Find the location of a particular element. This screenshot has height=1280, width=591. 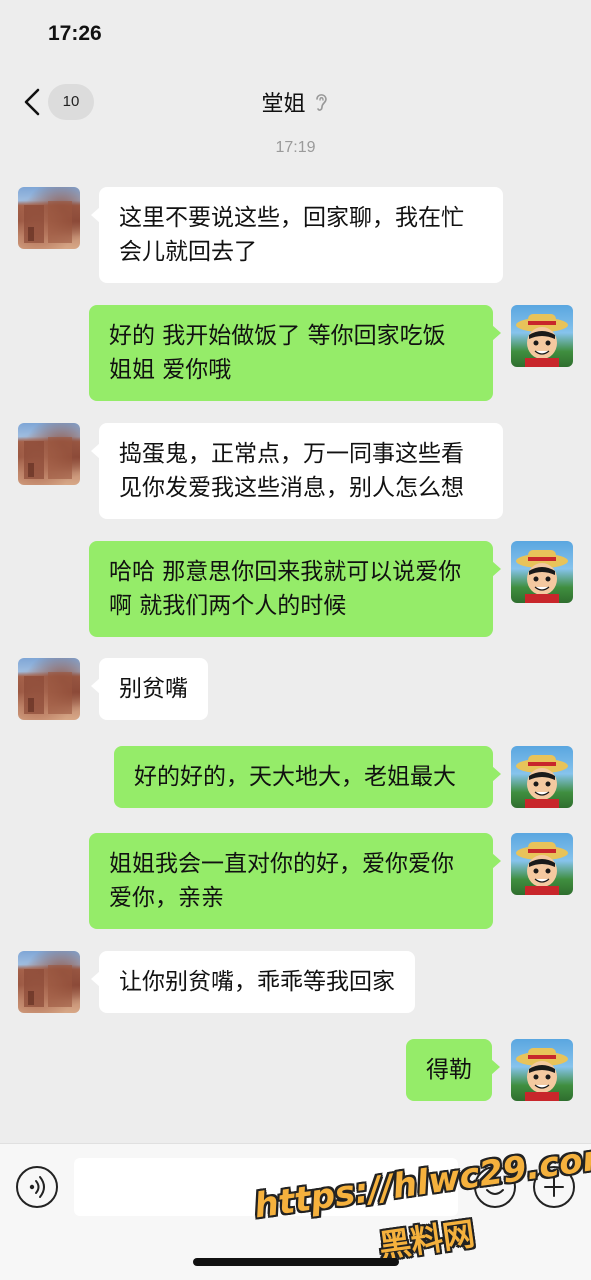

status-time: 17:26 is located at coordinates (75, 33).